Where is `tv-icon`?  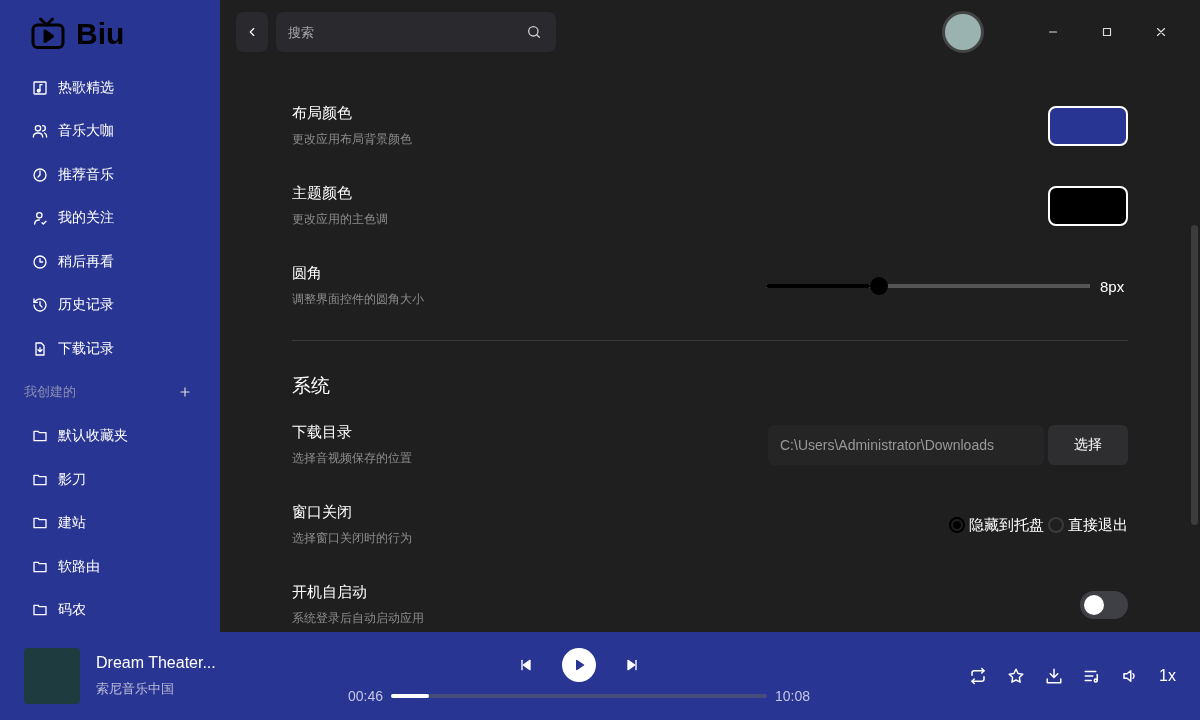
tv-icon is located at coordinates (48, 34).